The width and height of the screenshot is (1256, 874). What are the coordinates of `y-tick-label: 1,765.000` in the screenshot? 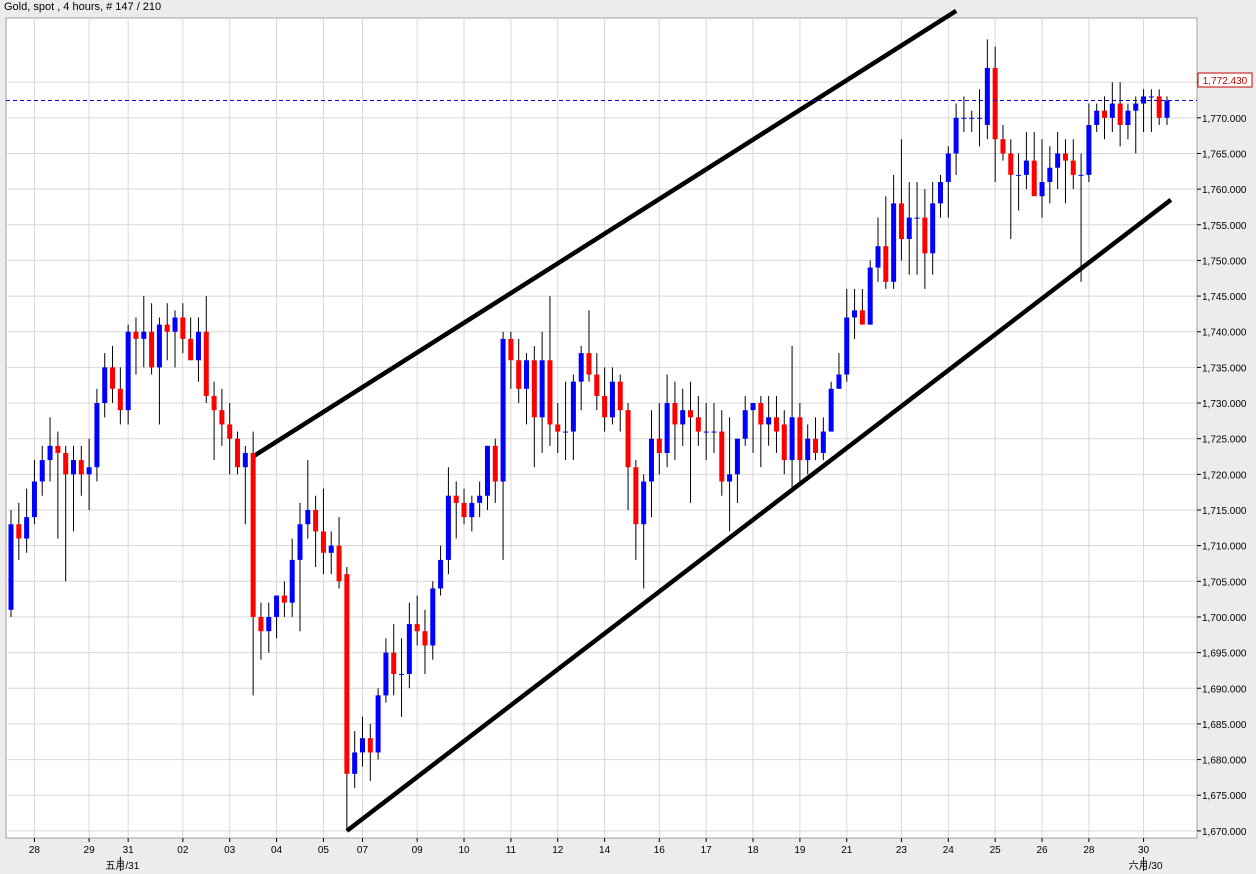 It's located at (1224, 154).